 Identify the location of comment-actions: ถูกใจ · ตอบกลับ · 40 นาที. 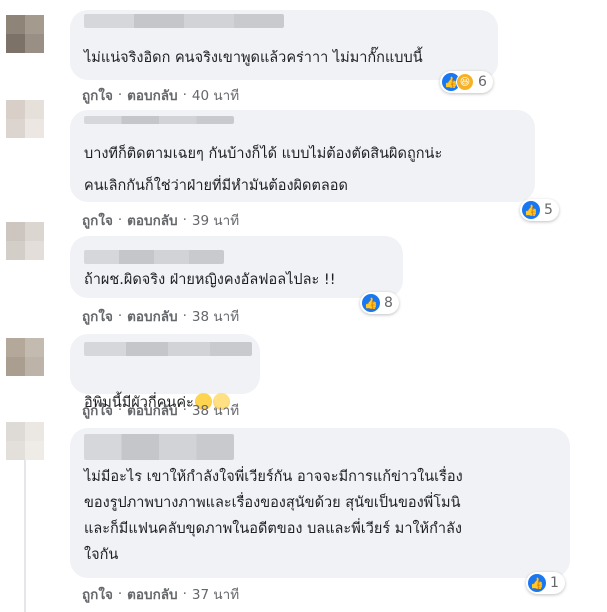
(160, 95).